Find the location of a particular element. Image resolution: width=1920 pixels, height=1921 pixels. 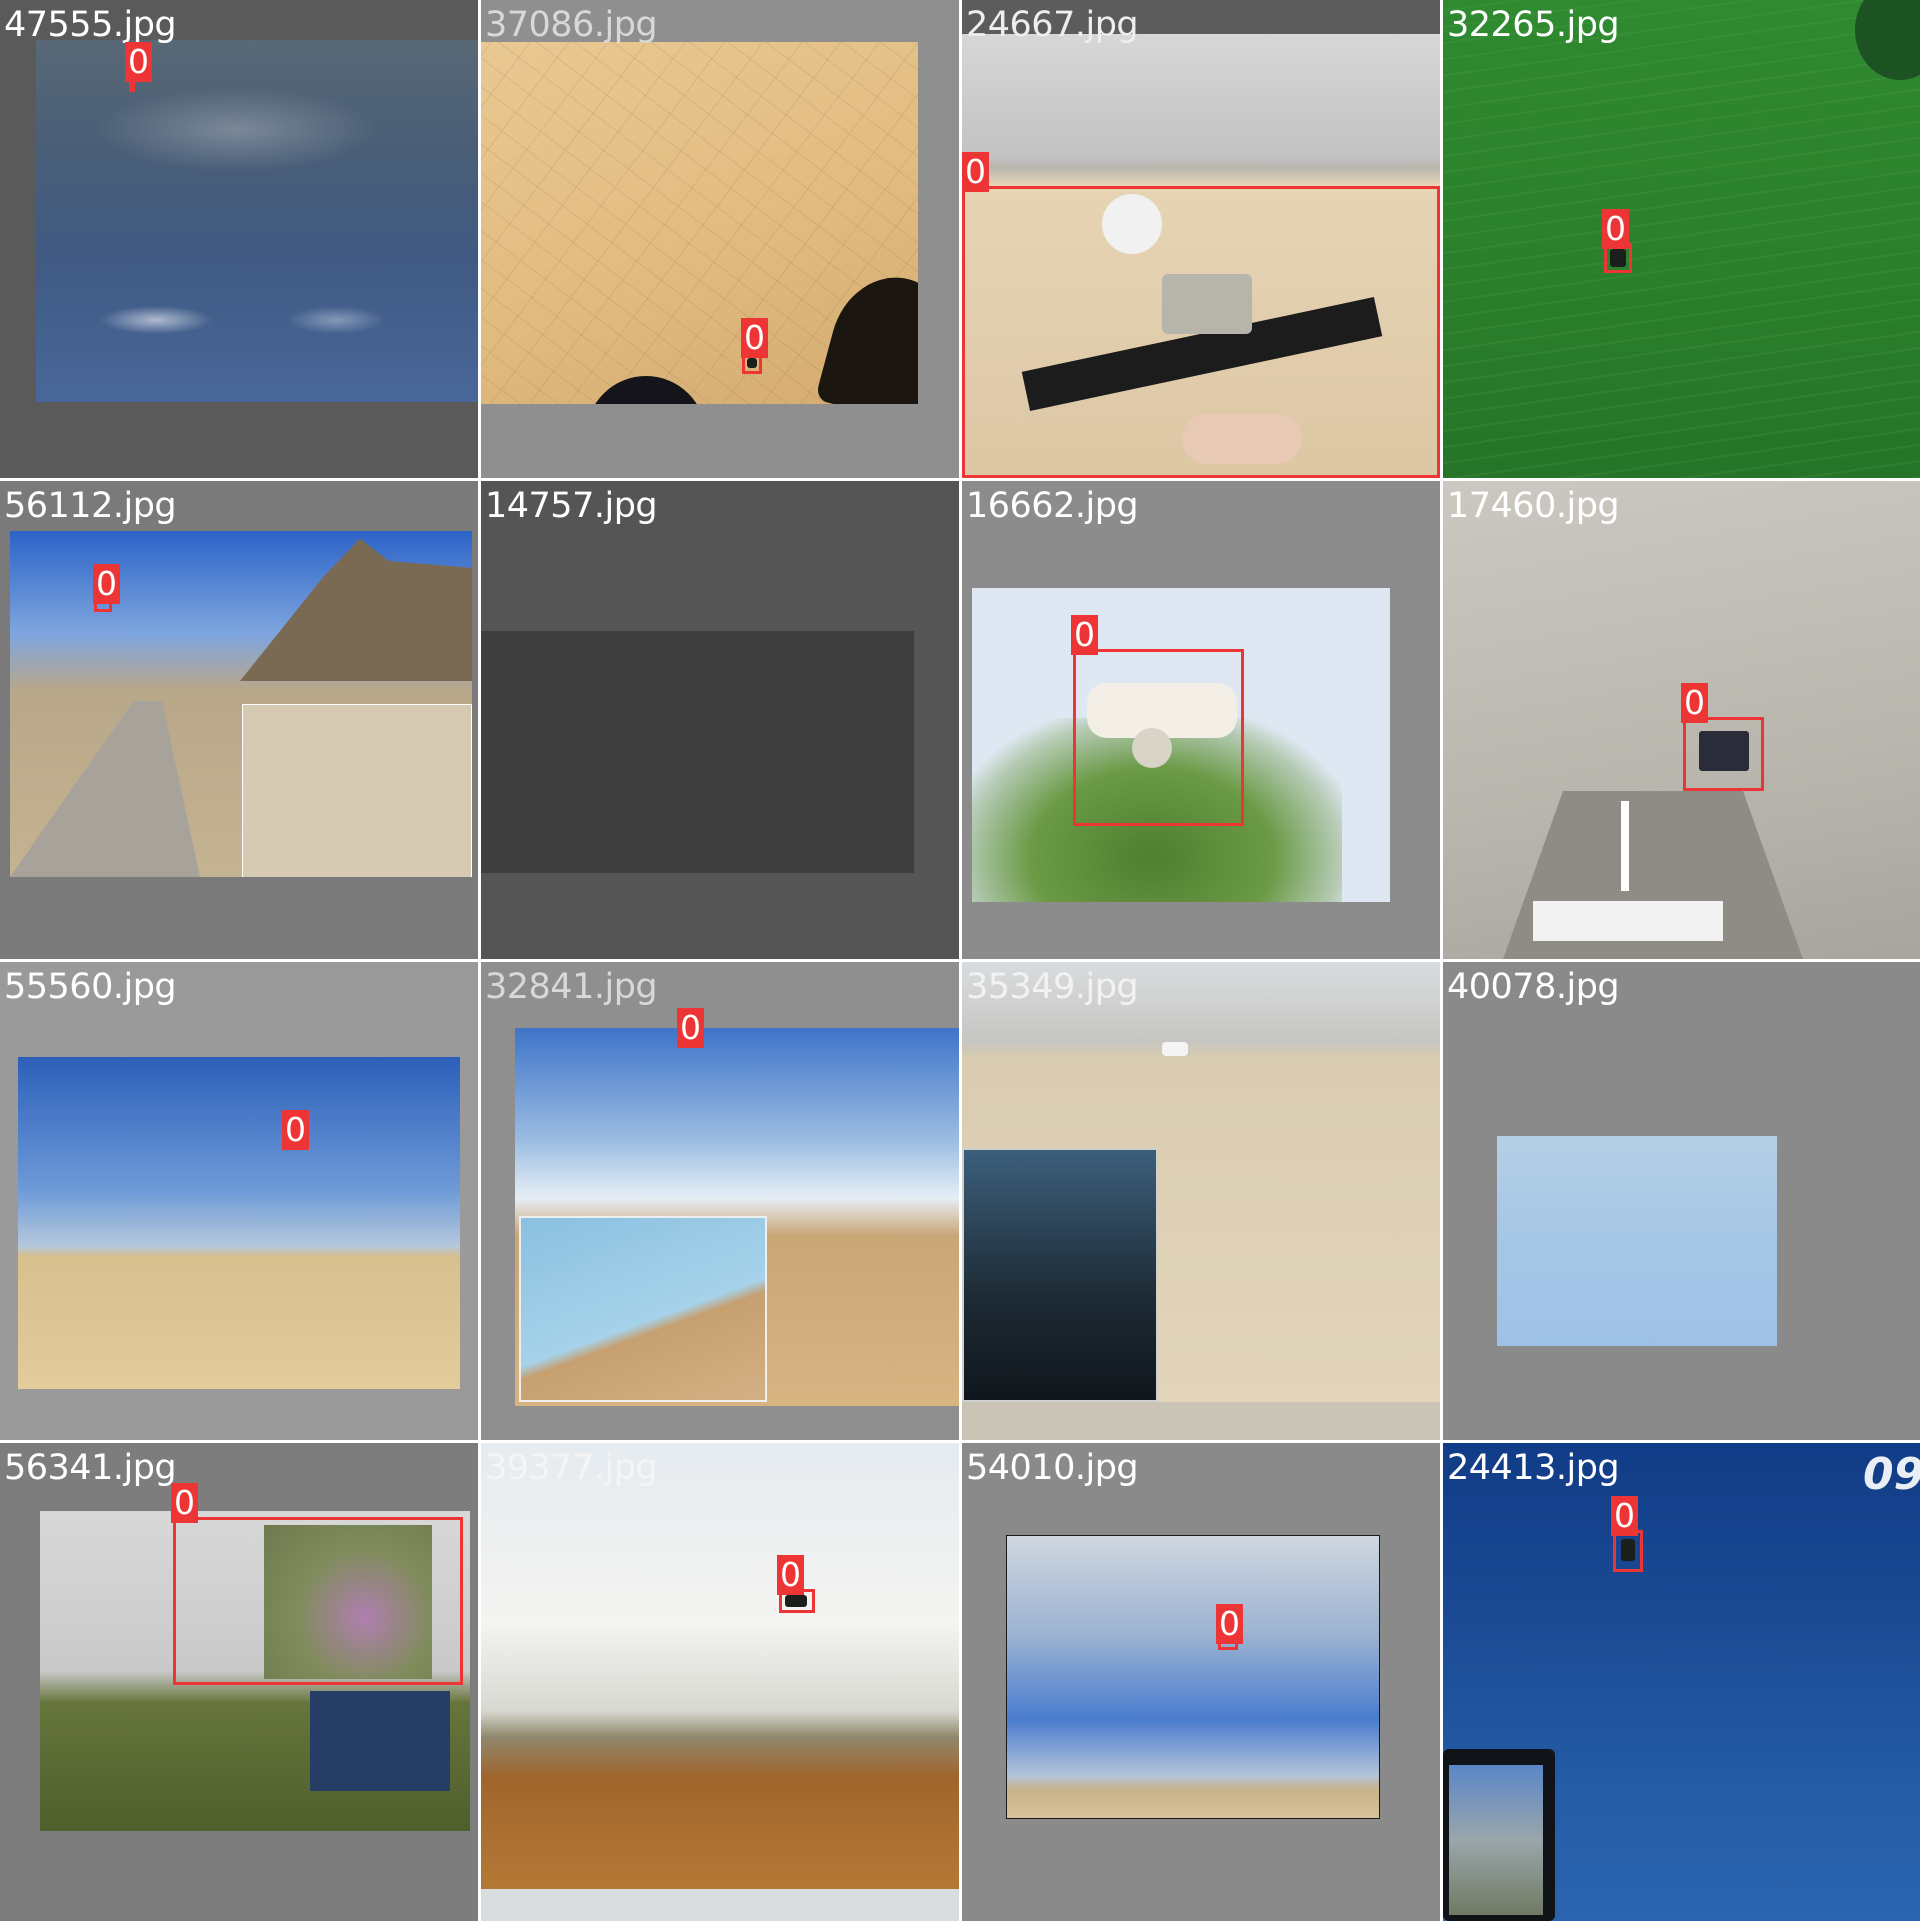

tile-17460: 0 17460.jpg is located at coordinates (1681, 720).